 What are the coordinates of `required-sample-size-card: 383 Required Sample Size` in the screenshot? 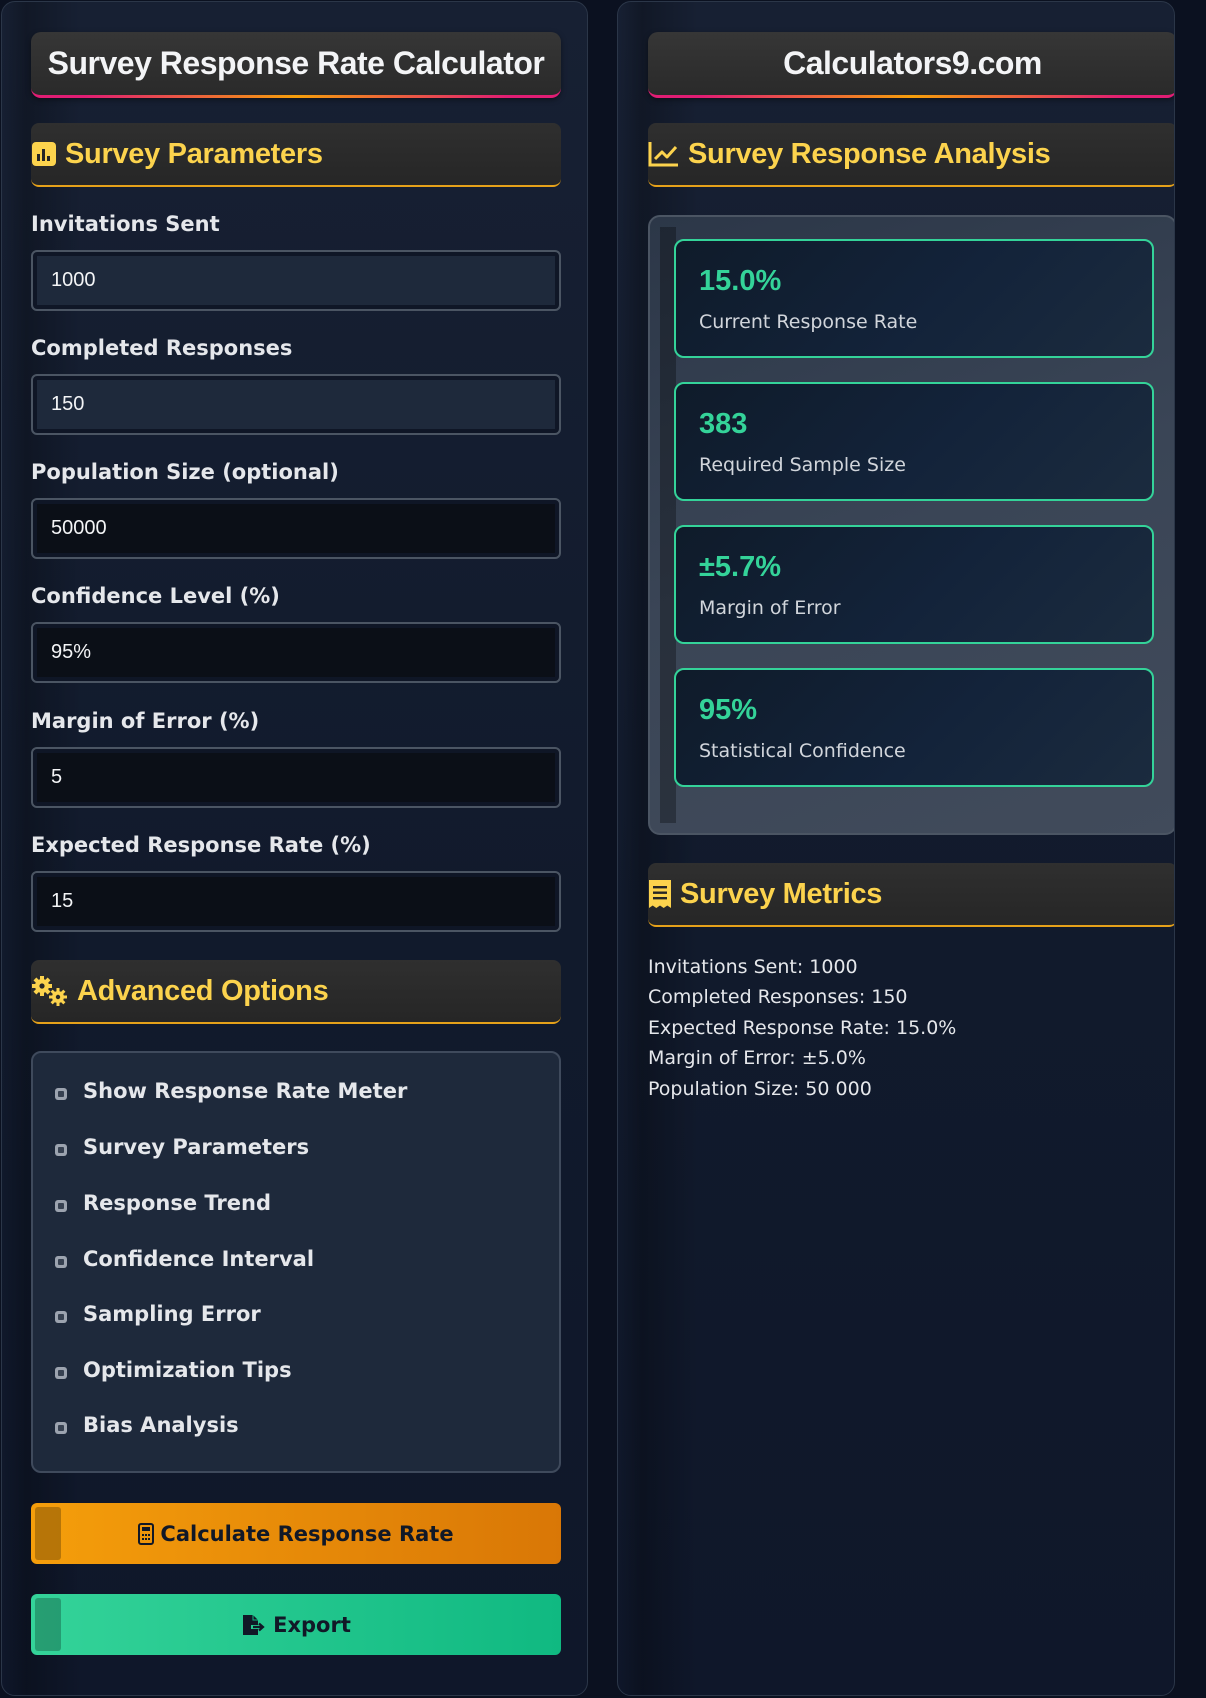 It's located at (914, 441).